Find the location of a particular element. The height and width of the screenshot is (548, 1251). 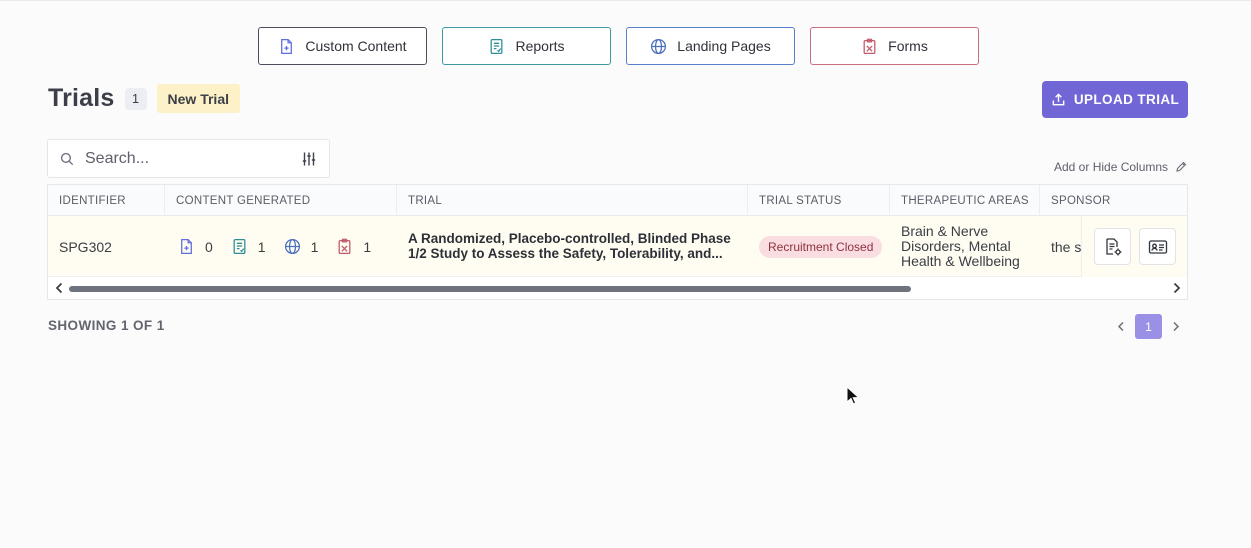

horizontal-scrollbar is located at coordinates (617, 288).